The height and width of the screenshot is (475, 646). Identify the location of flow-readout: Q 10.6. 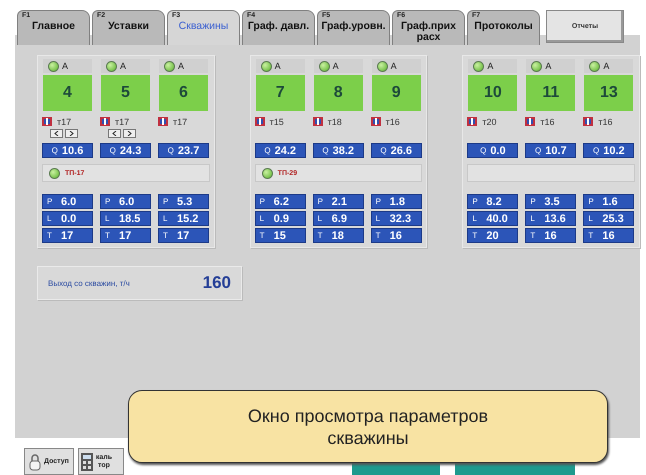
(67, 150).